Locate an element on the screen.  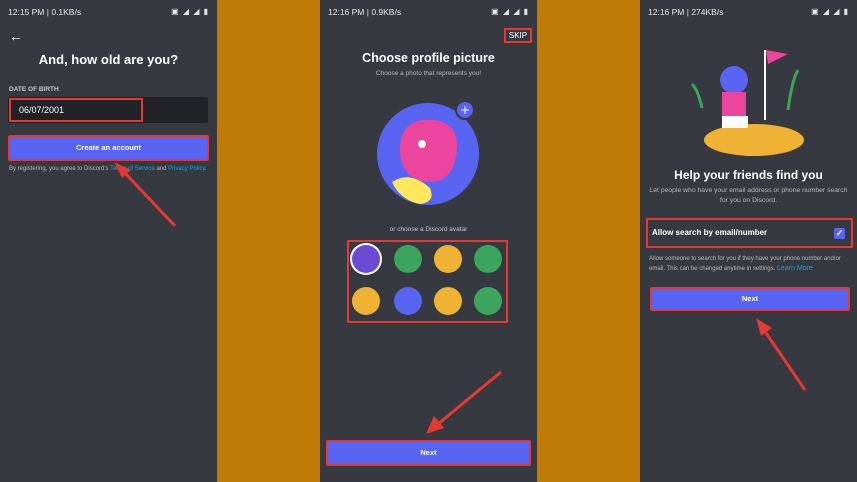
illustration-island is located at coordinates (747, 103).